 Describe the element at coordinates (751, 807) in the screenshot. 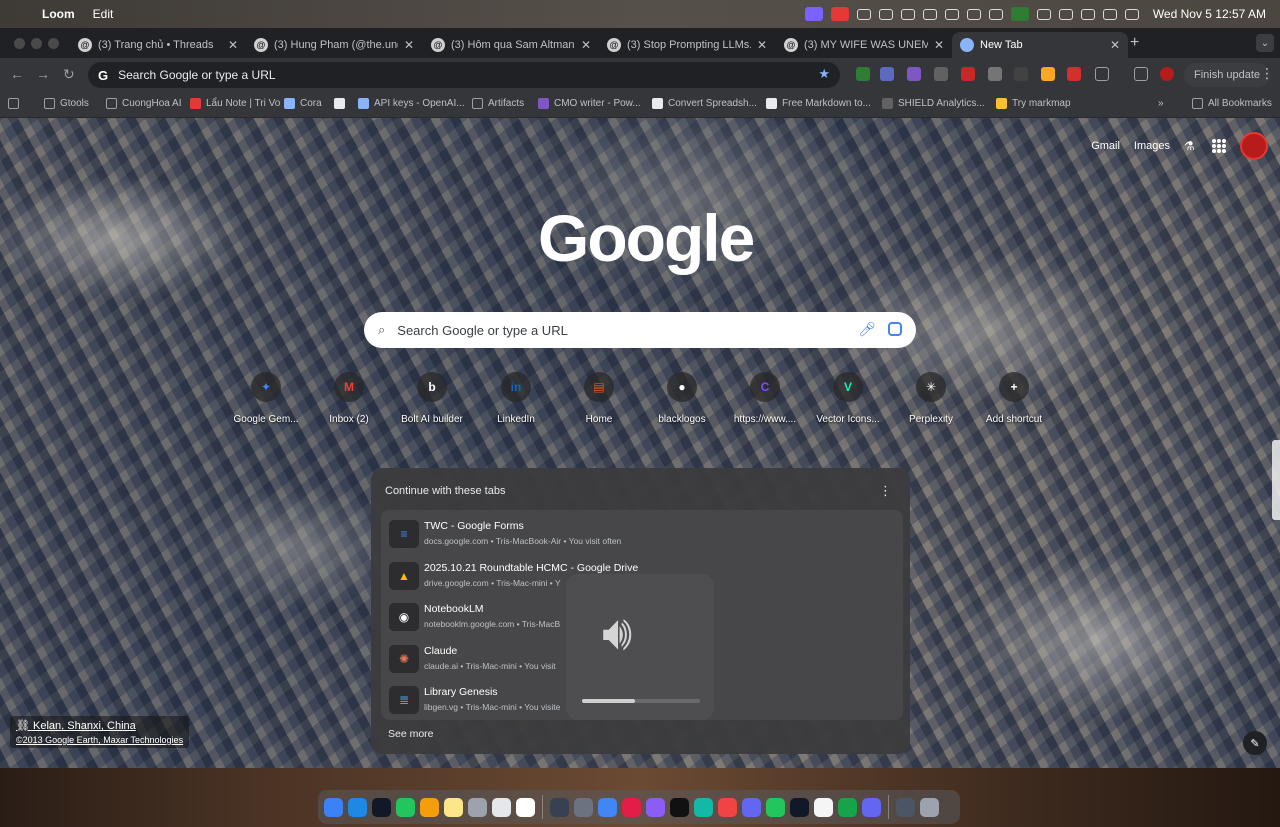

I see `wave-icon` at that location.